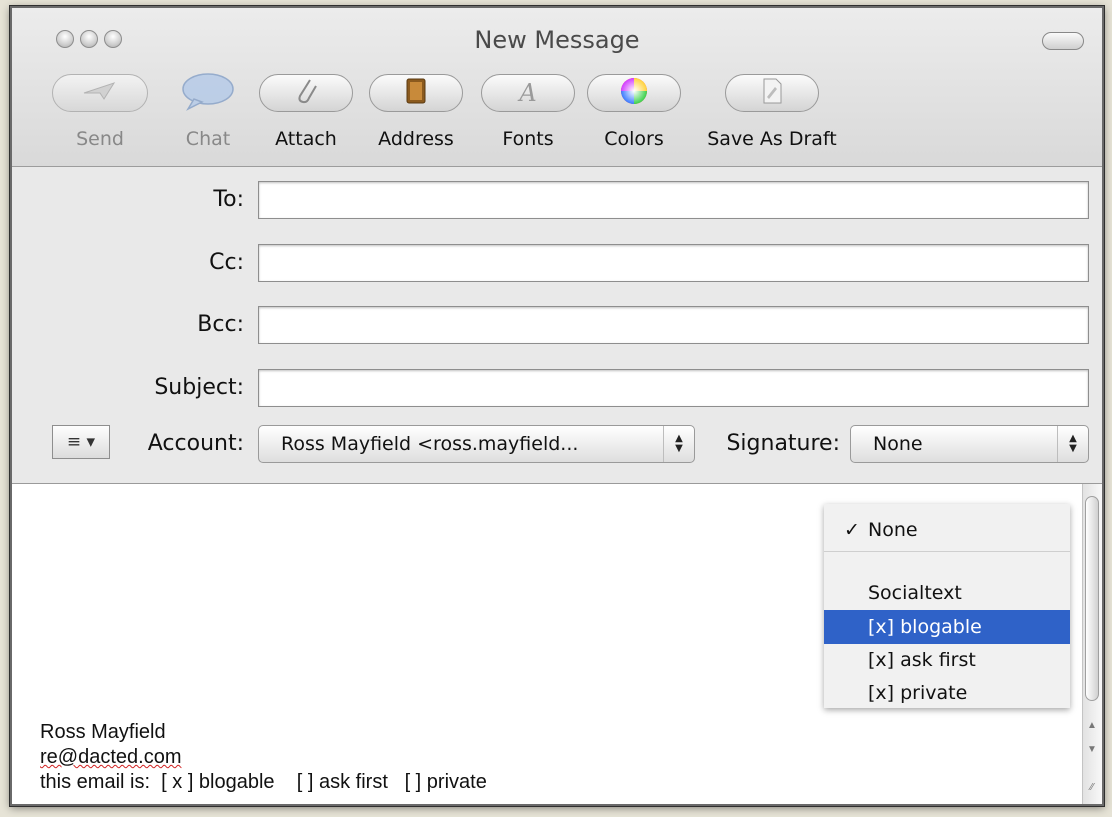 The height and width of the screenshot is (817, 1112). What do you see at coordinates (208, 93) in the screenshot?
I see `chat-bubble-icon` at bounding box center [208, 93].